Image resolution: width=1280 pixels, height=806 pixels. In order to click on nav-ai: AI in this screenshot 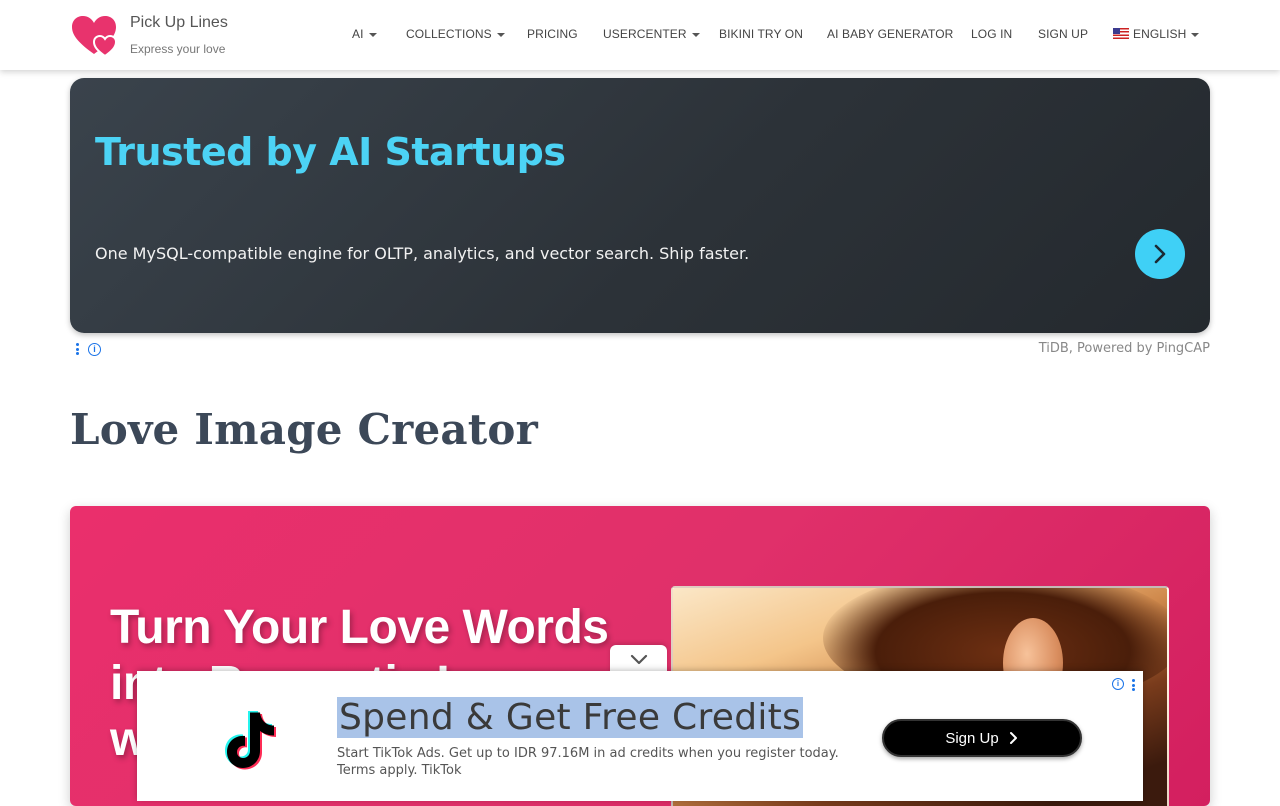, I will do `click(364, 34)`.